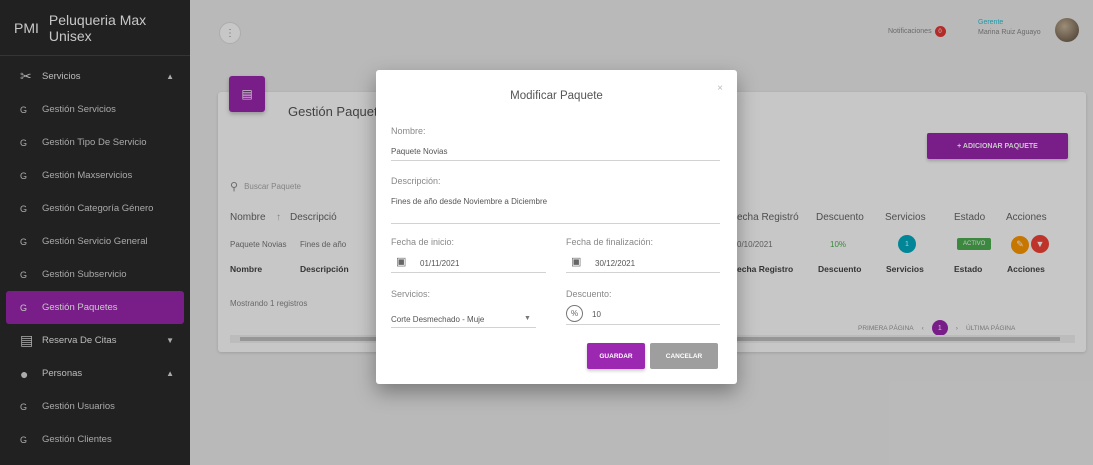 The width and height of the screenshot is (1093, 465). Describe the element at coordinates (419, 151) in the screenshot. I see `nombre-field: Paquete Novias` at that location.